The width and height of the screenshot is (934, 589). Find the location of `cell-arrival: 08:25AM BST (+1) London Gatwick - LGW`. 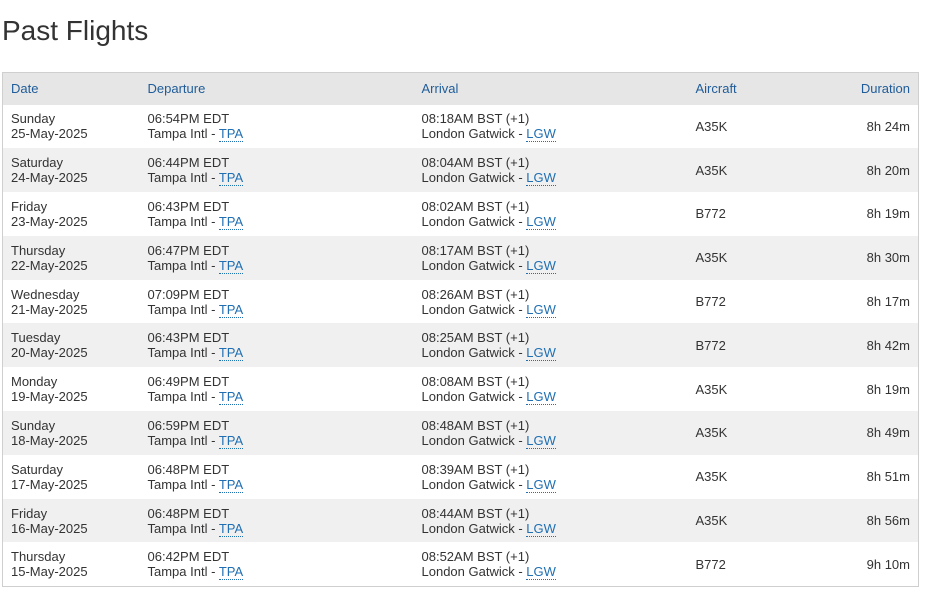

cell-arrival: 08:25AM BST (+1) London Gatwick - LGW is located at coordinates (551, 345).